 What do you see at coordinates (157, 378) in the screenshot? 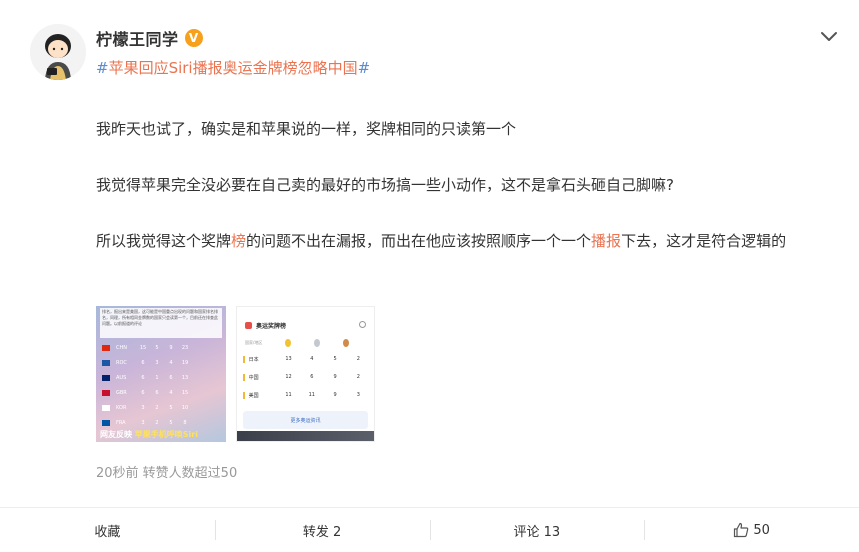
I see `image-1-cell-s: 1` at bounding box center [157, 378].